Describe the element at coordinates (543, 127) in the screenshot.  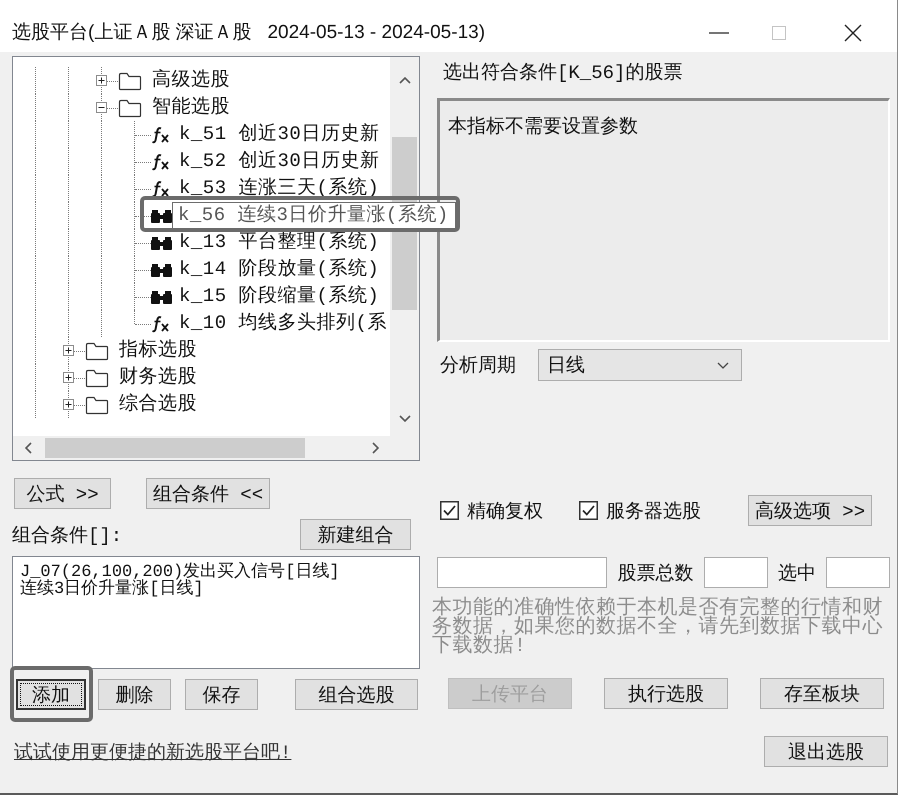
I see `parameter-text: 本指标不需要设置参数` at that location.